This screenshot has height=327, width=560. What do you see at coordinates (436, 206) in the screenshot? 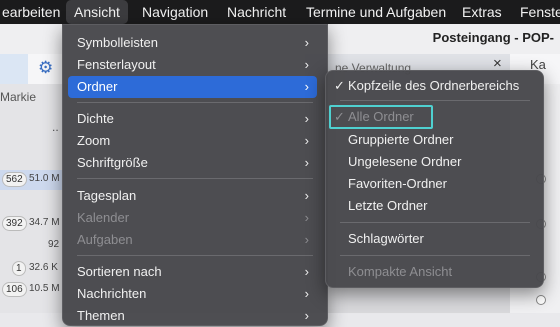
I see `menu-item-letzte-ordner: Letzte Ordner` at bounding box center [436, 206].